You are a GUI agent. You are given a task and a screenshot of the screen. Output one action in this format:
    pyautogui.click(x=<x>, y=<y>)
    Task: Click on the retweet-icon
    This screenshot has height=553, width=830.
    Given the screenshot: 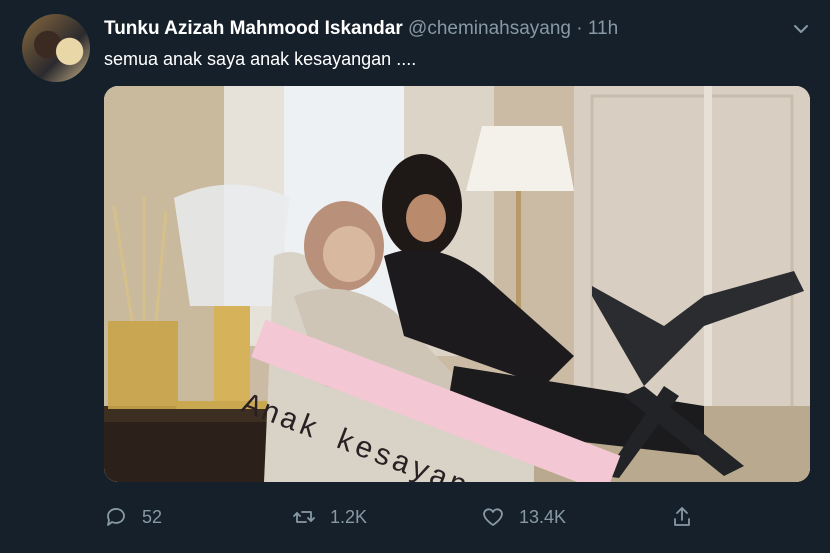 What is the action you would take?
    pyautogui.click(x=304, y=517)
    